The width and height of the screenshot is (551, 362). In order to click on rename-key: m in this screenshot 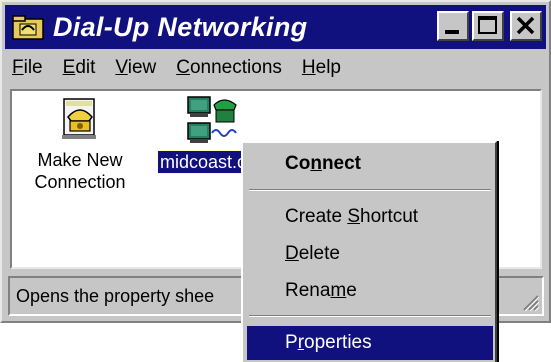, I will do `click(338, 290)`.